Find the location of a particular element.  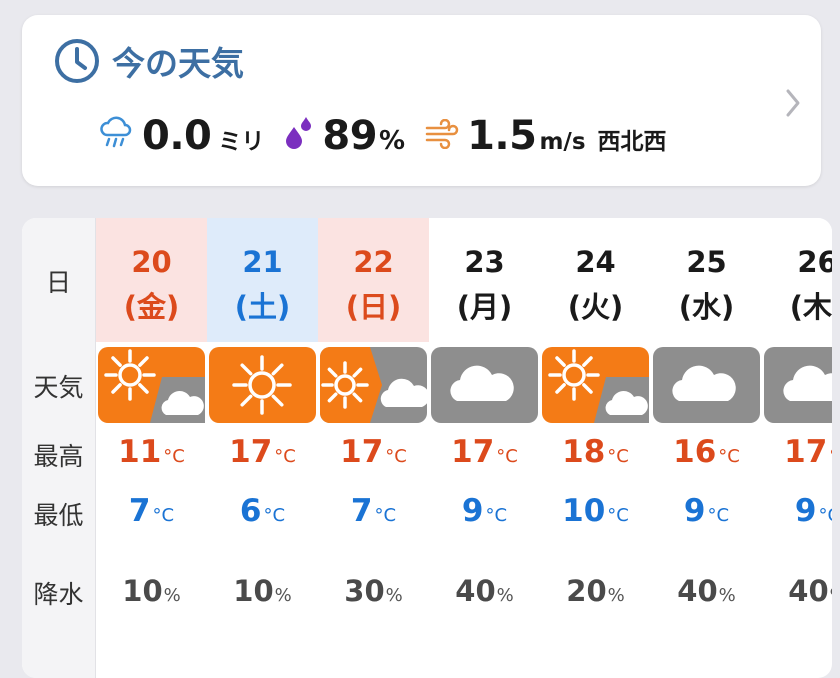

forecast-day-column: 24 (火) 18 °C 10 °C 20% is located at coordinates (595, 448).